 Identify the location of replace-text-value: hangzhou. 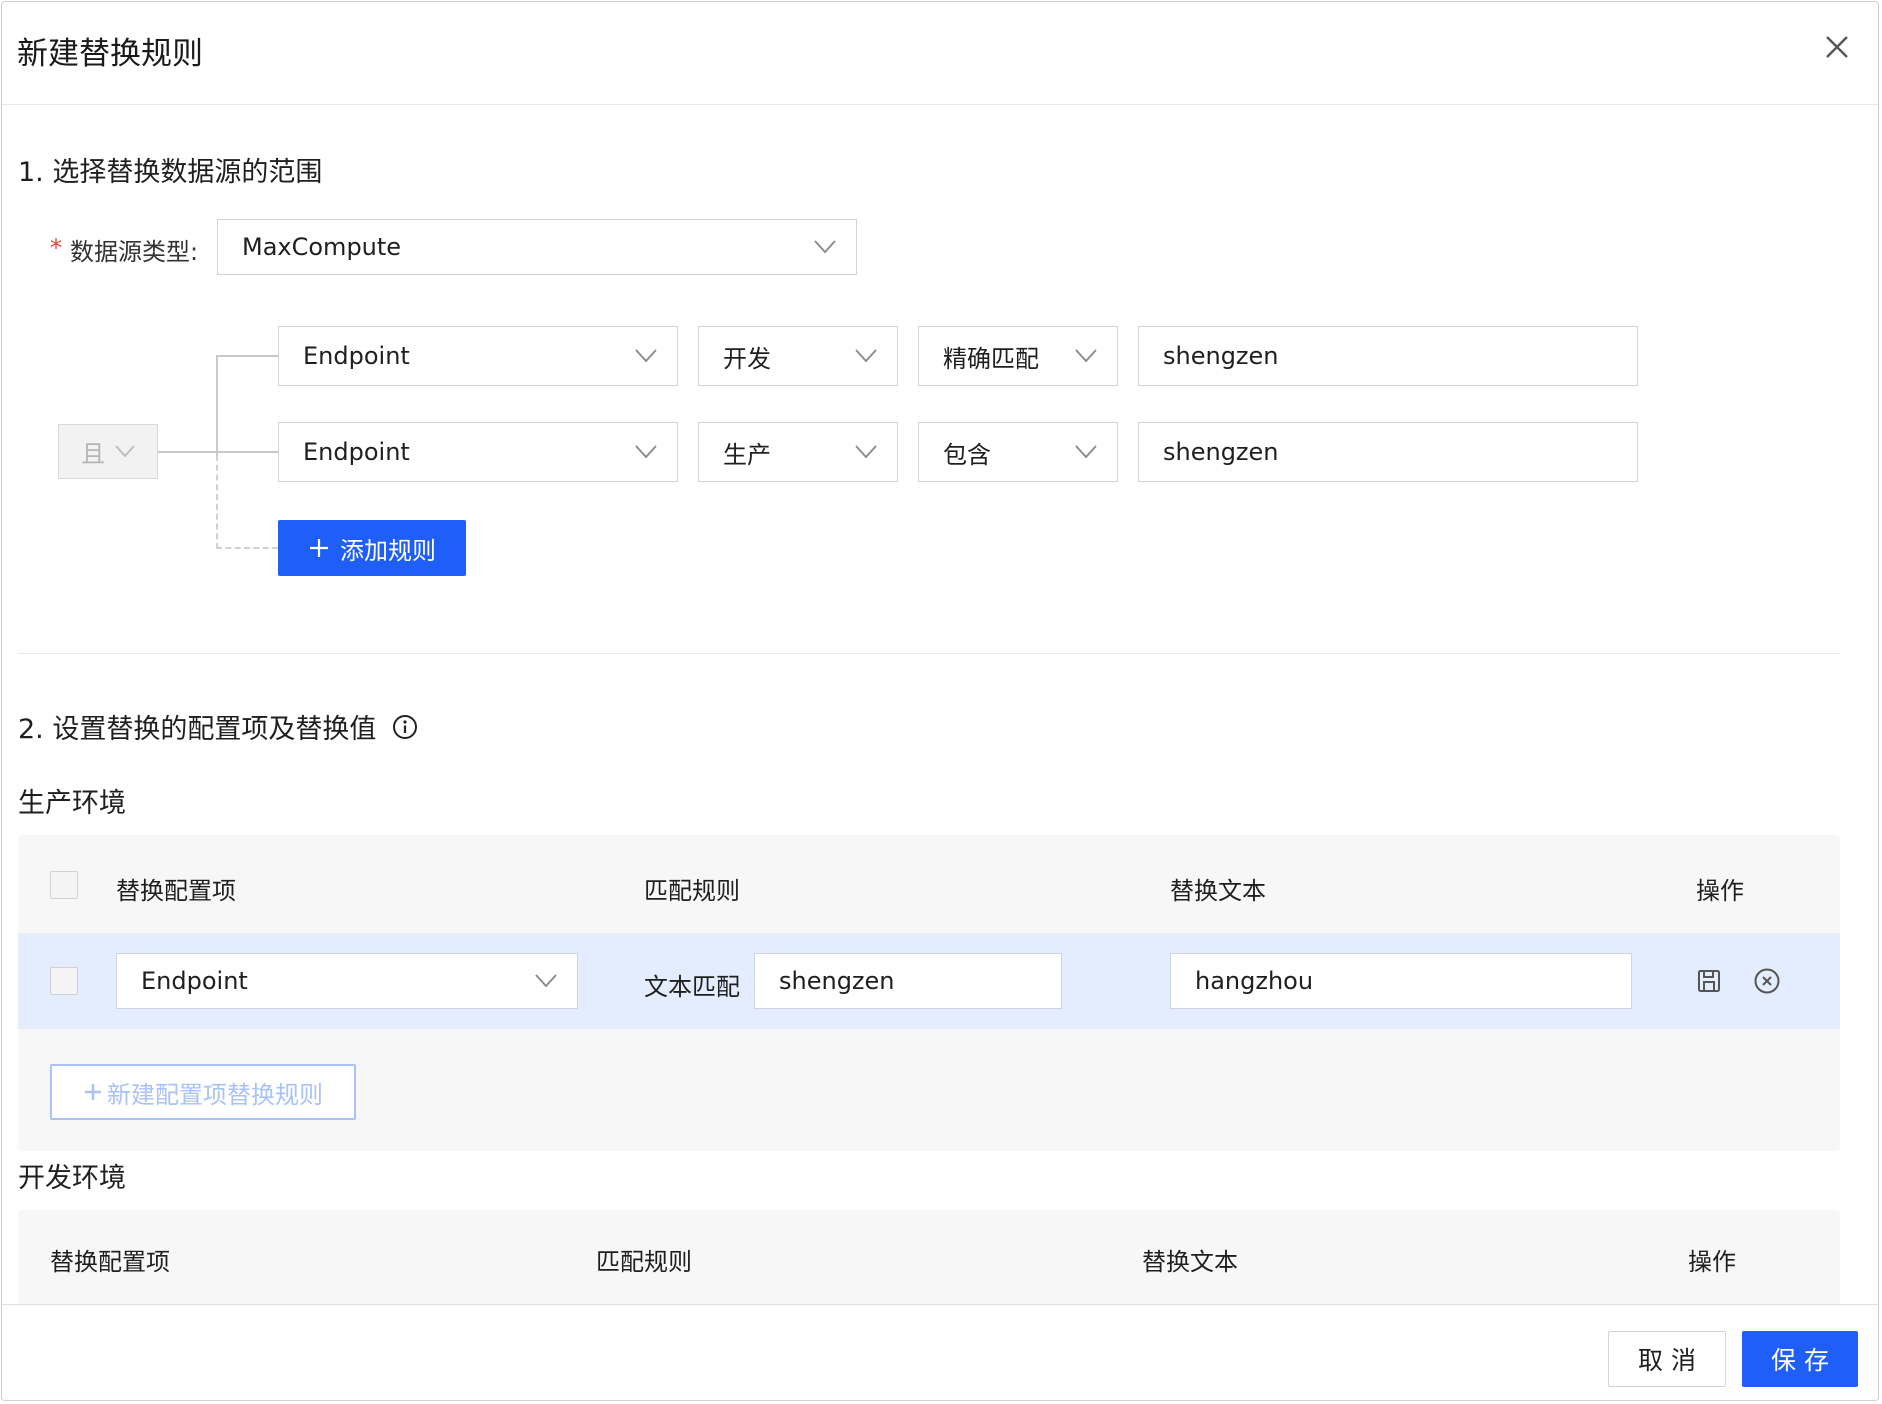
(1254, 981).